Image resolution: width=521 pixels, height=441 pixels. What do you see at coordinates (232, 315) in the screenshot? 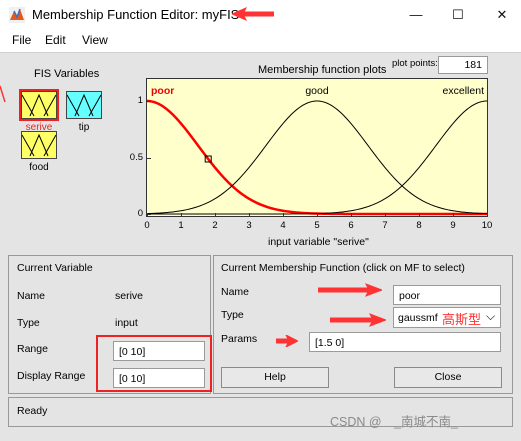
I see `mf-type-label: Type` at bounding box center [232, 315].